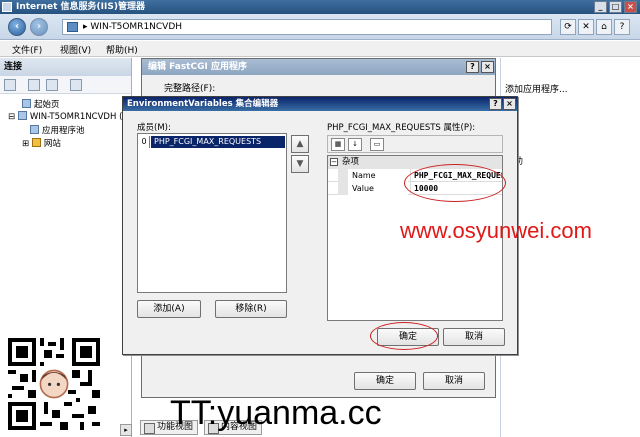  What do you see at coordinates (474, 337) in the screenshot?
I see `env-cancel-button: 取消` at bounding box center [474, 337].